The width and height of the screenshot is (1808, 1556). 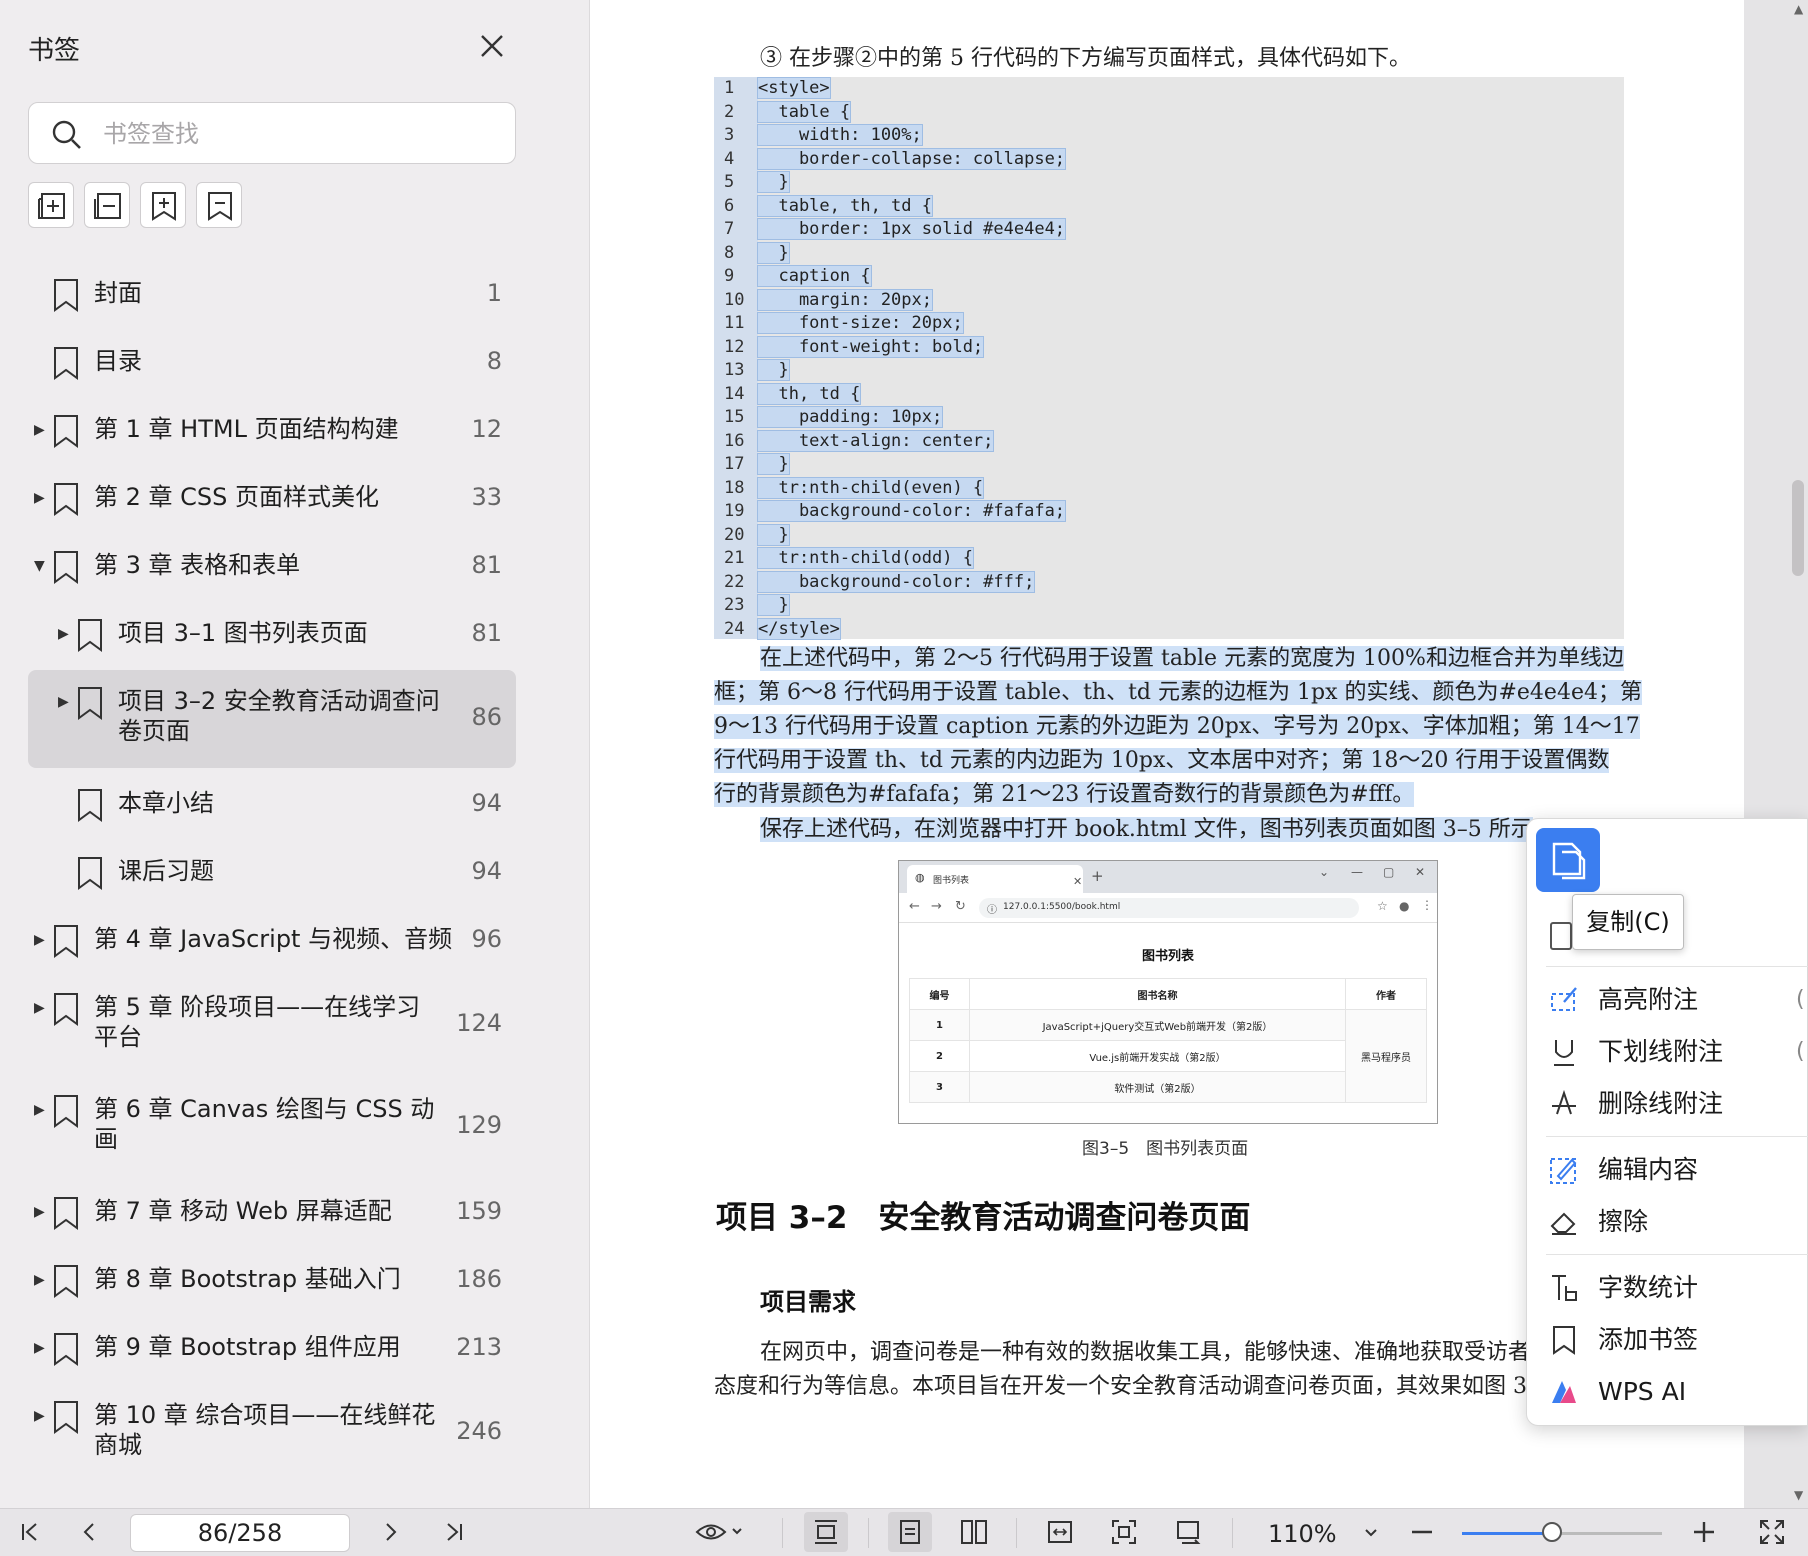 I want to click on single-page-icon, so click(x=910, y=1532).